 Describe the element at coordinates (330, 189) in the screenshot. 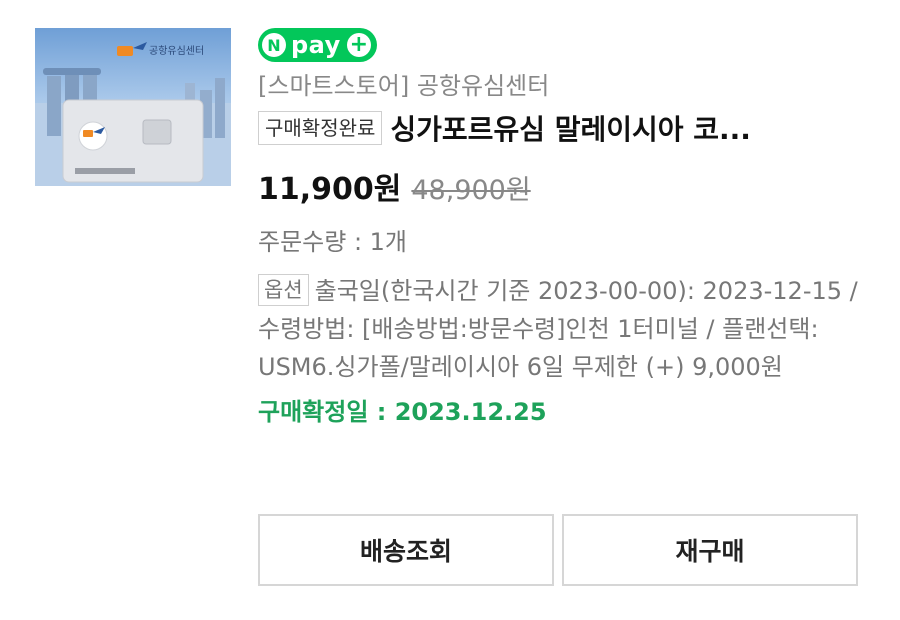

I see `sale-price: 11,900원` at that location.